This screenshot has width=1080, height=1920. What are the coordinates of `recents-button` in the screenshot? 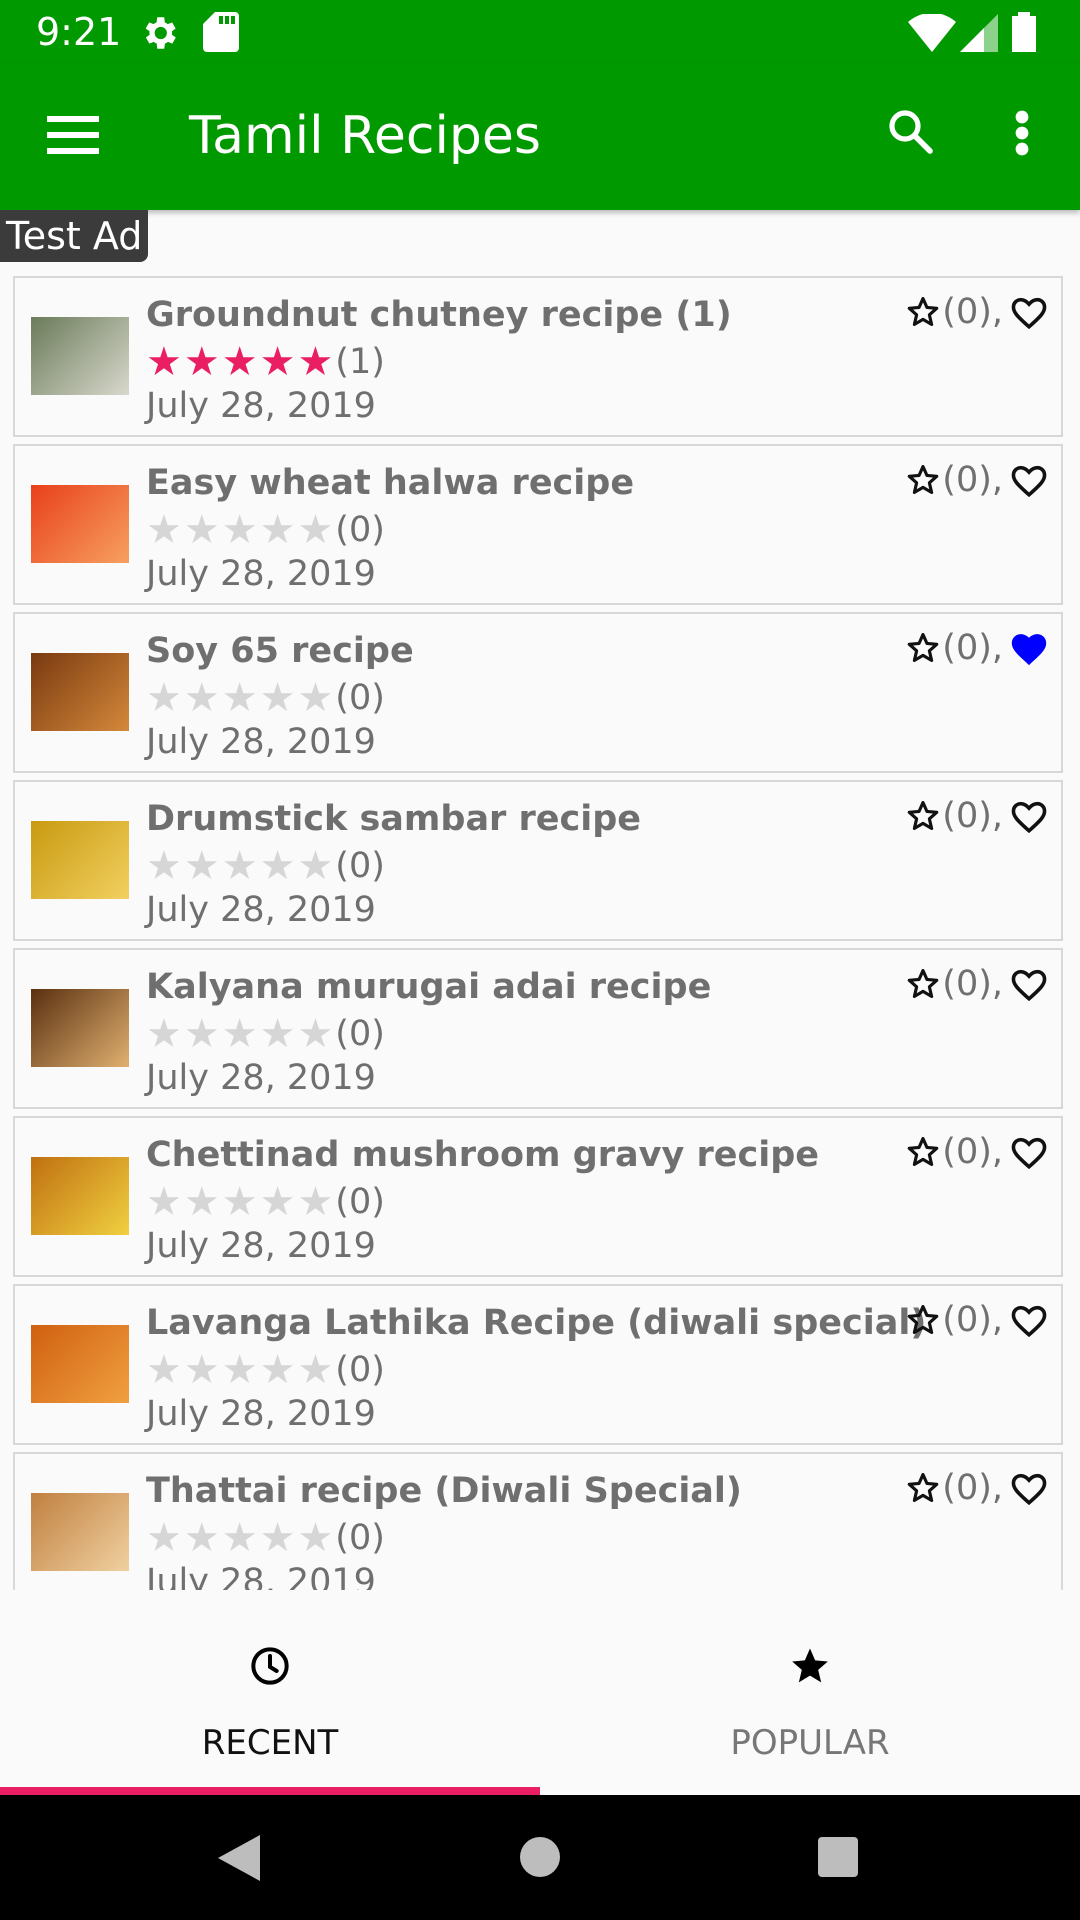 It's located at (838, 1859).